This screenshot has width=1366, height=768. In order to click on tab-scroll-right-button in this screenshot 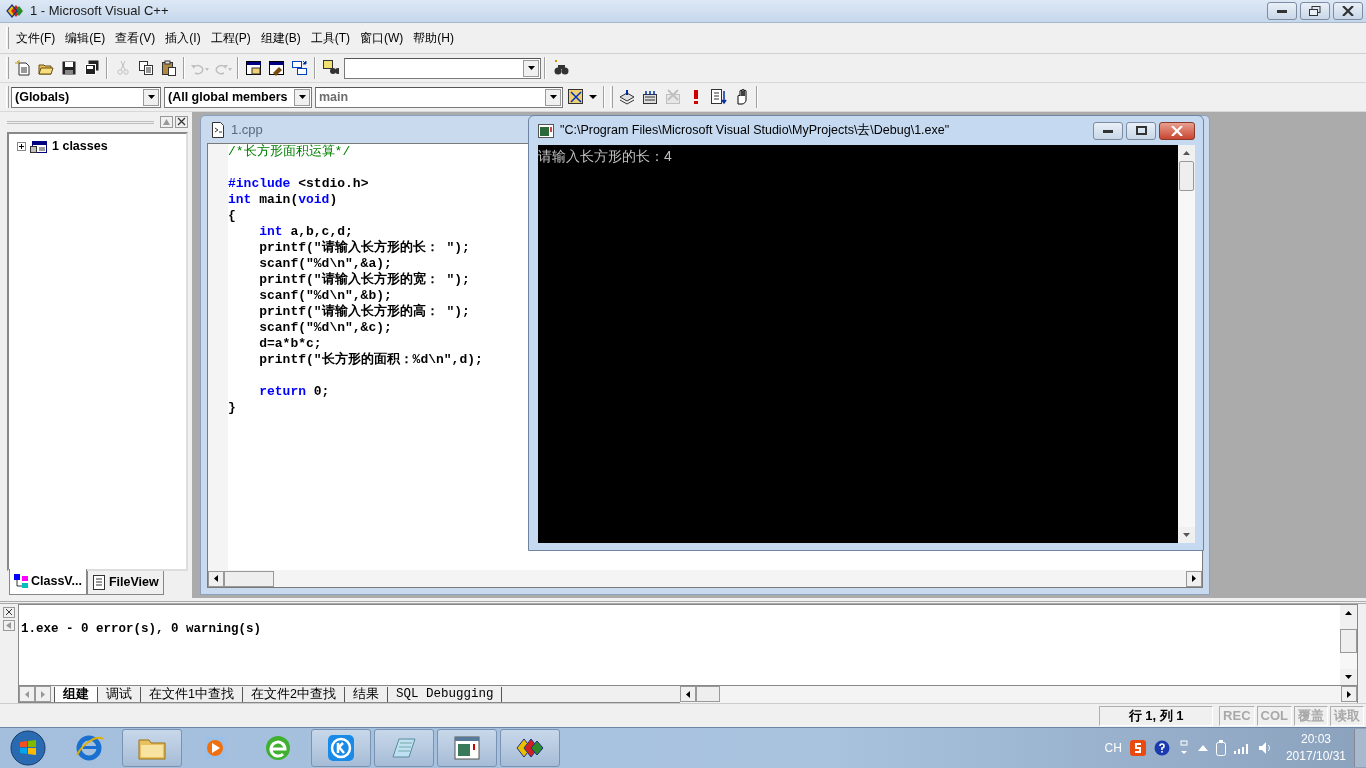, I will do `click(43, 694)`.